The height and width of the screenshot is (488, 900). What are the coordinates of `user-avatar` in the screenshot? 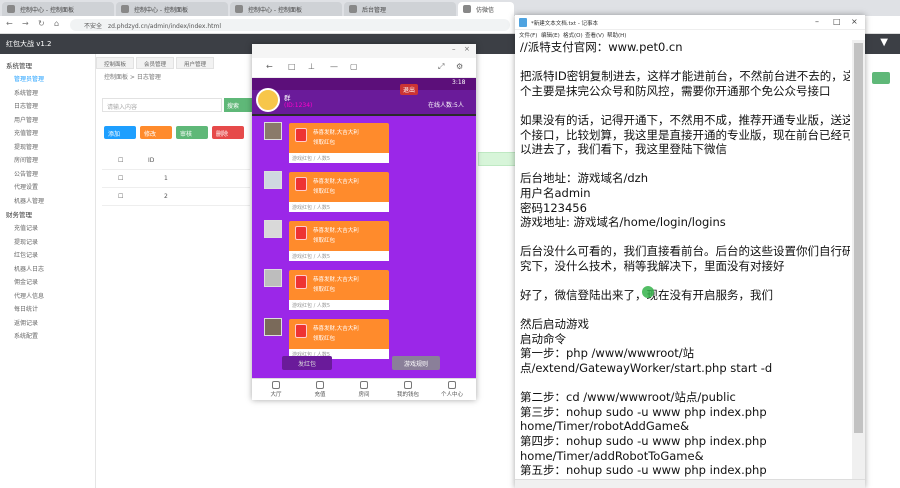 It's located at (273, 229).